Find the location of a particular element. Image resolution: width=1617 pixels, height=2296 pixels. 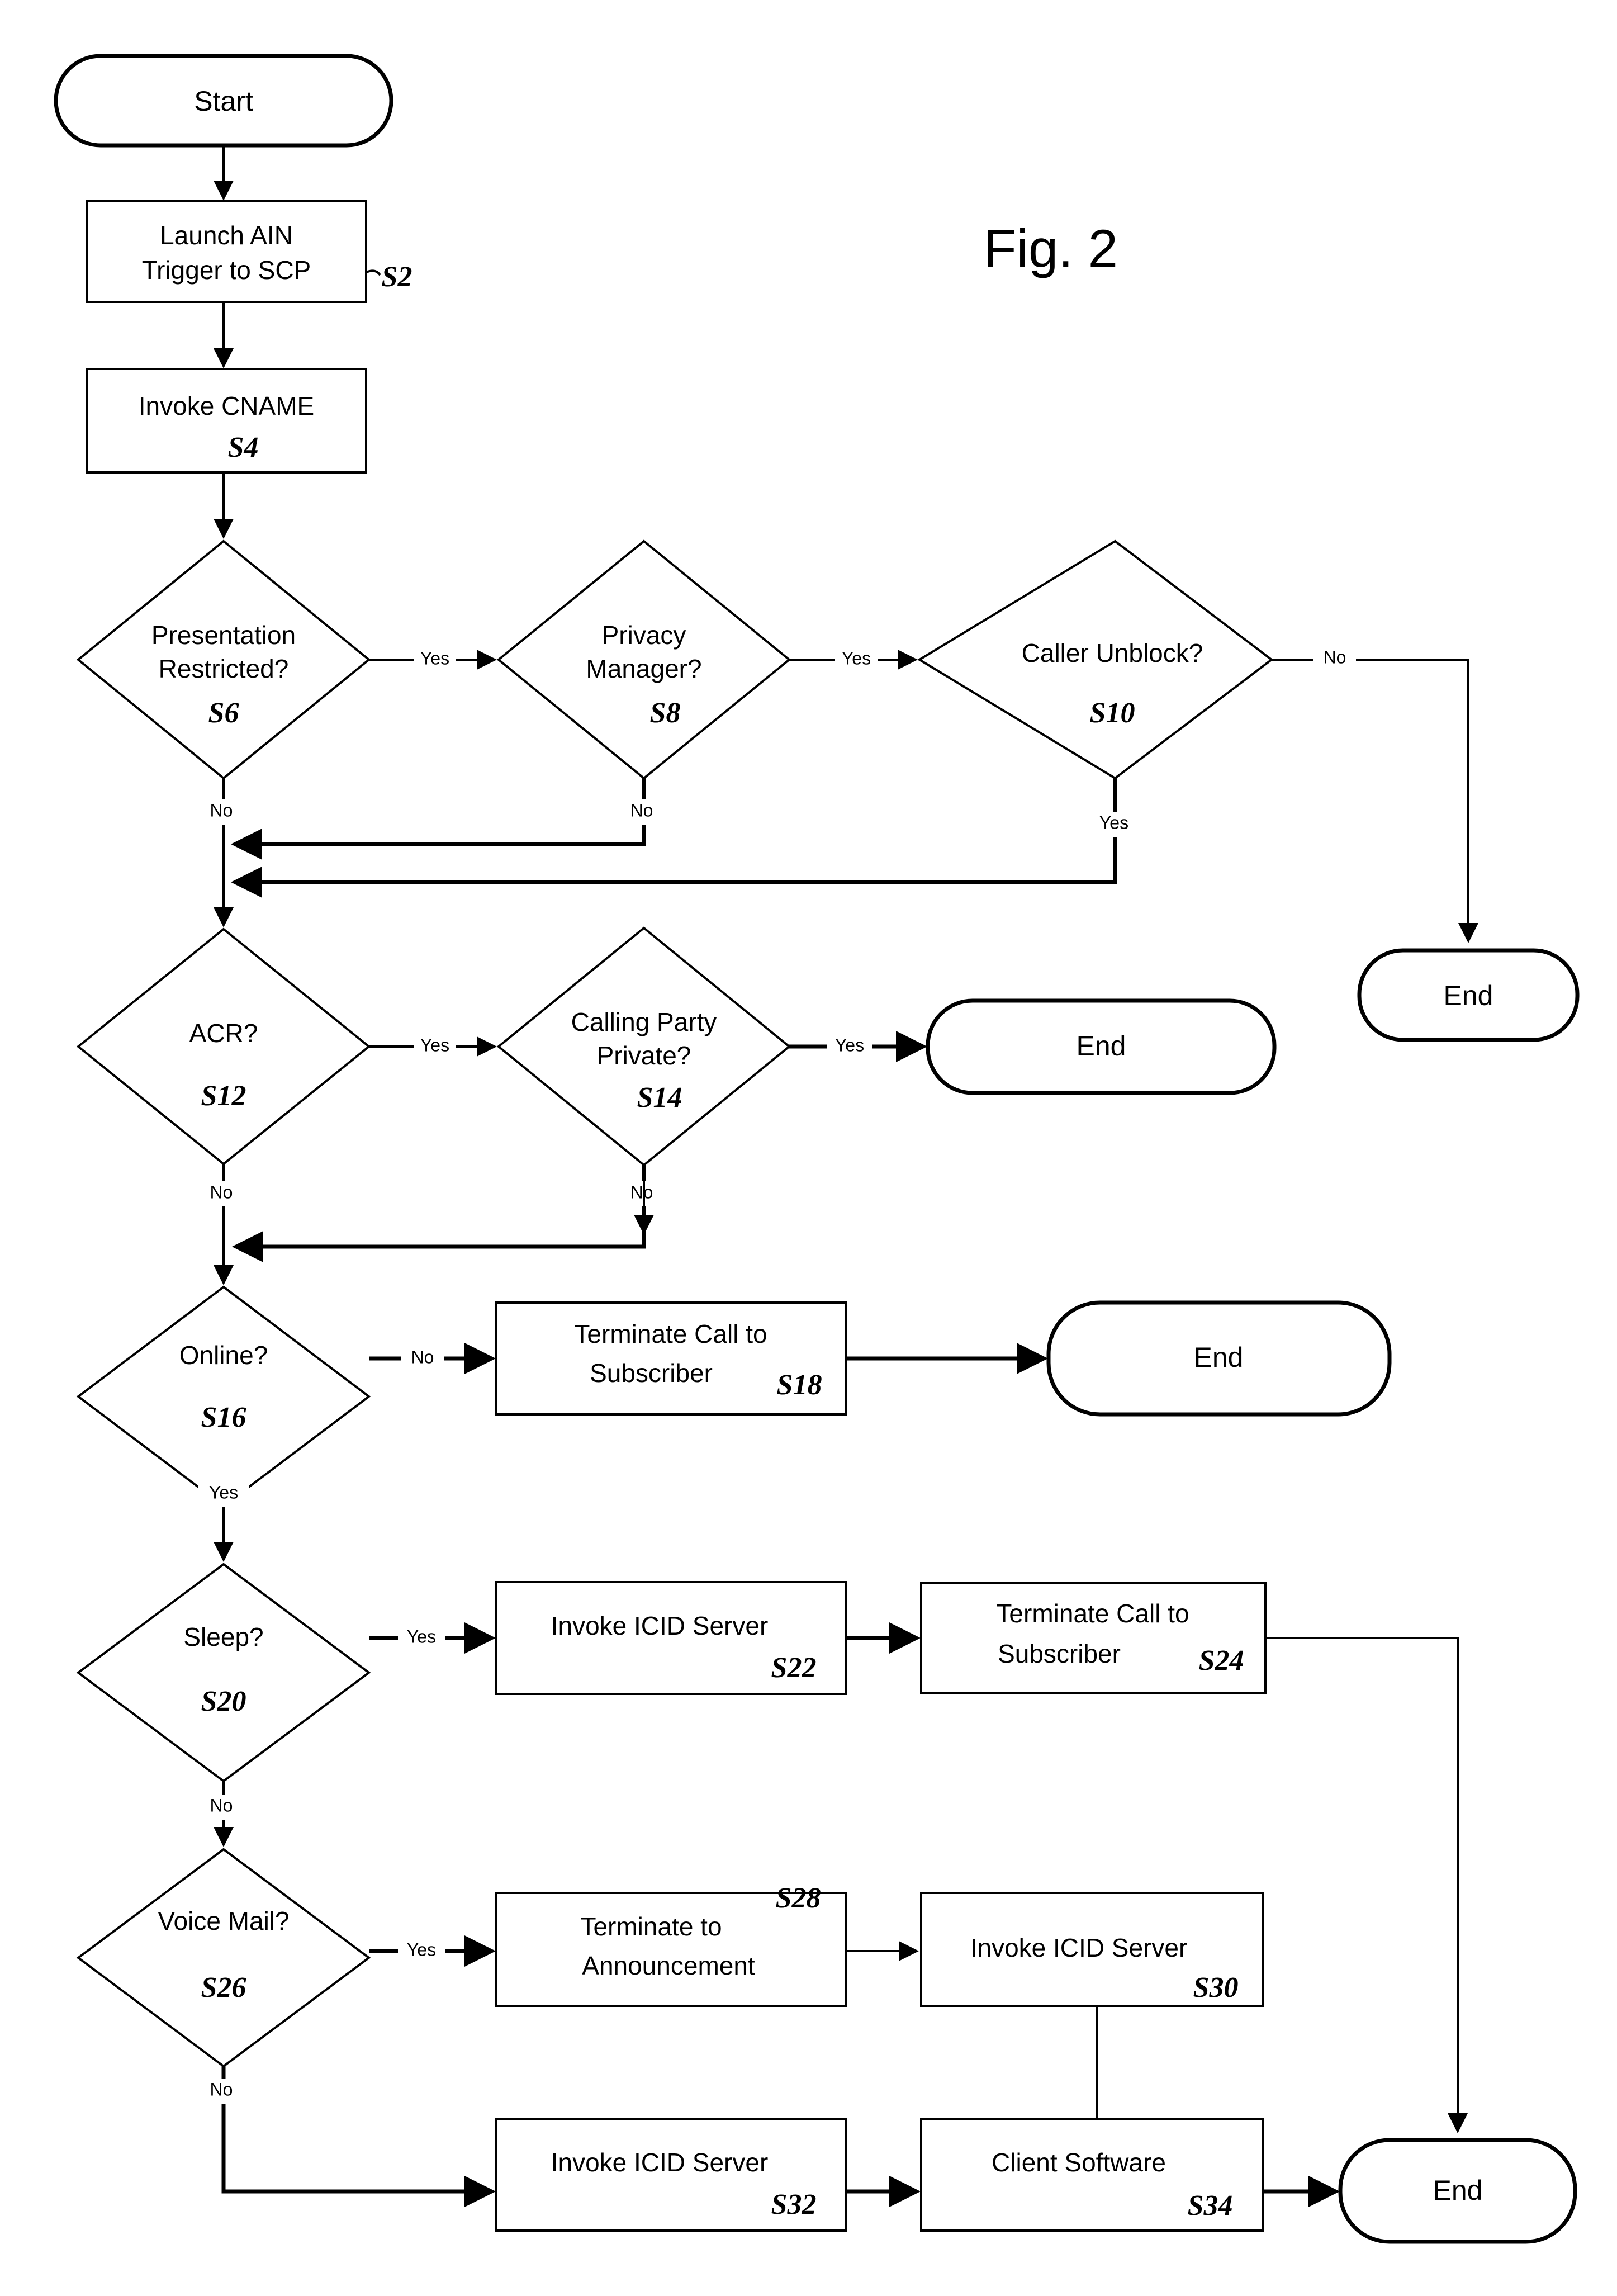

node-s22: Invoke ICID Server S22 is located at coordinates (671, 1638).